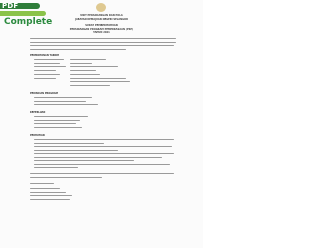 This screenshot has height=248, width=320. Describe the element at coordinates (38, 112) in the screenshot. I see `section-heading-3: KEPERLUAN` at that location.